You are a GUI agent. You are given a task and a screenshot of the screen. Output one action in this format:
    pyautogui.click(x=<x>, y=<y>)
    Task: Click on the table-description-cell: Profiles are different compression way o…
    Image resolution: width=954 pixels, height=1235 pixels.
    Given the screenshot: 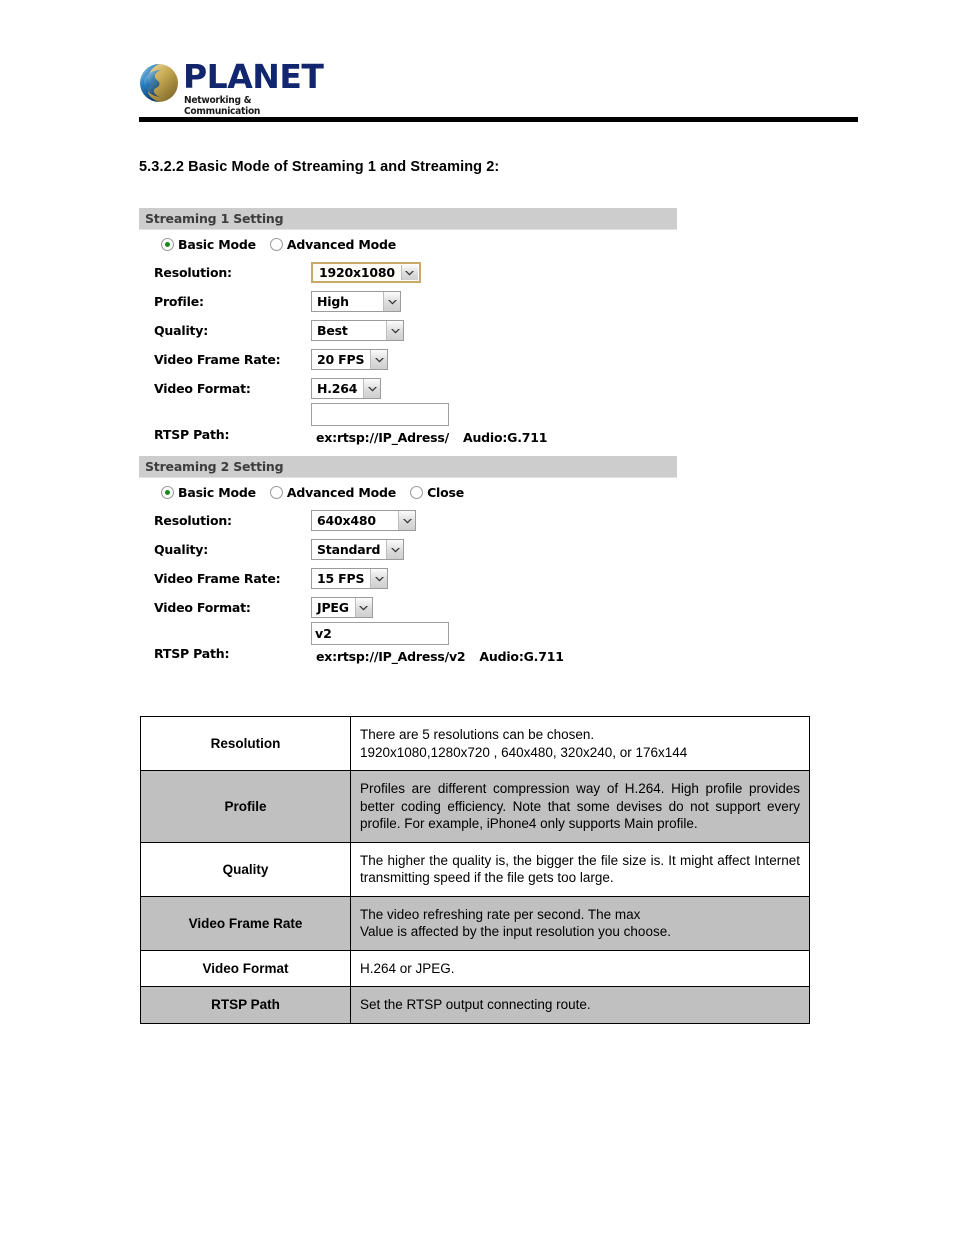 What is the action you would take?
    pyautogui.click(x=580, y=806)
    